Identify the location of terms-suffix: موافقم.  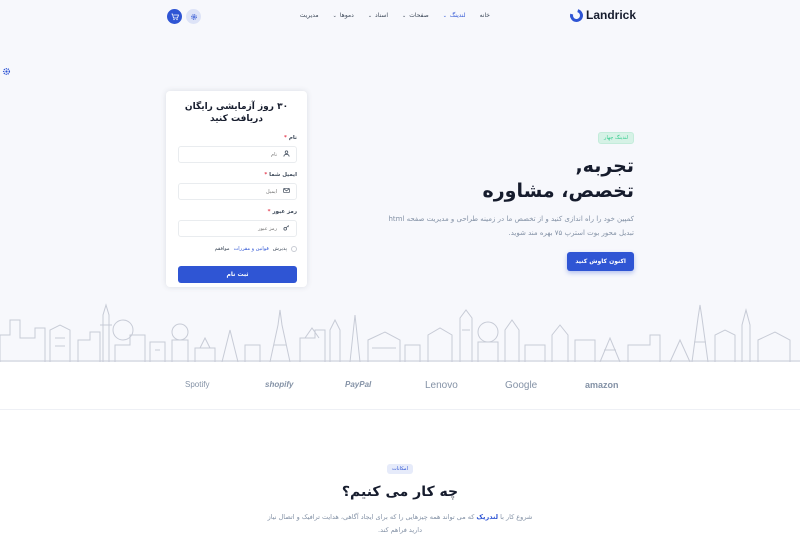
(222, 249).